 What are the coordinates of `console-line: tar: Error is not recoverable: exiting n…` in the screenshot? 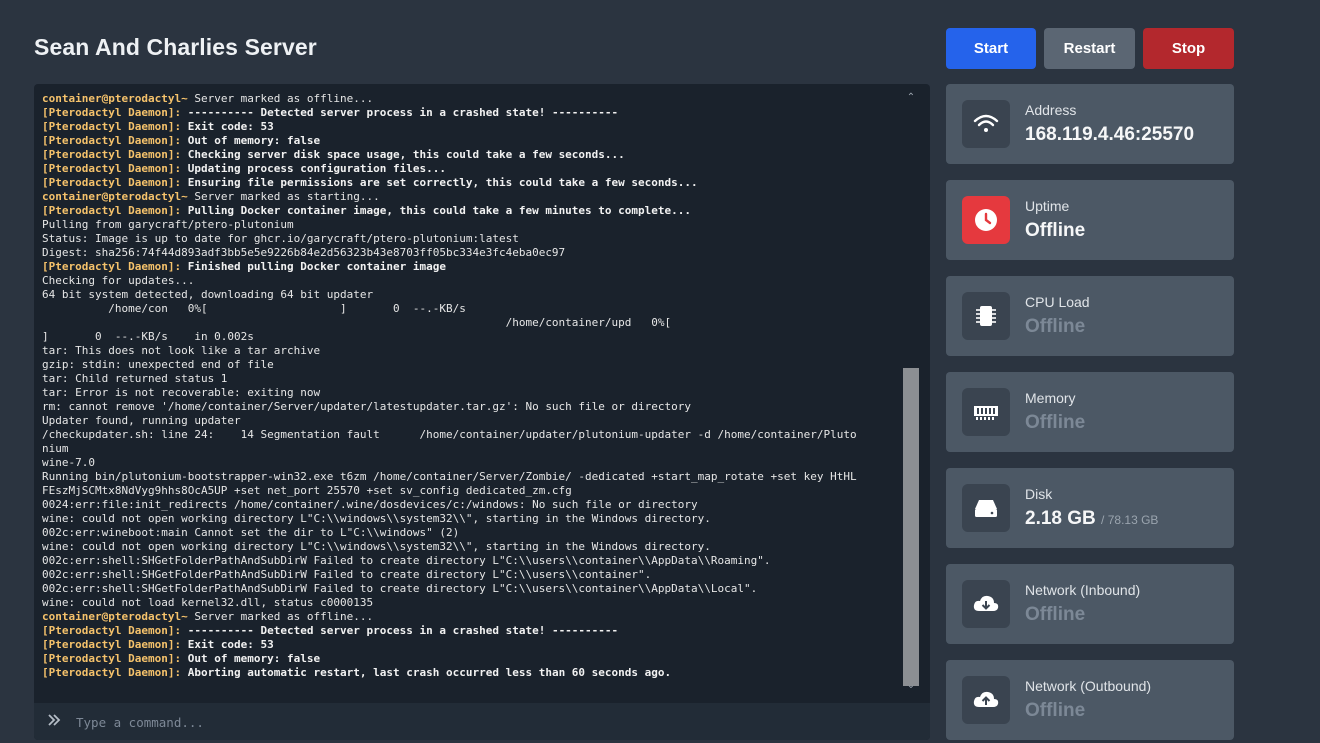 It's located at (472, 393).